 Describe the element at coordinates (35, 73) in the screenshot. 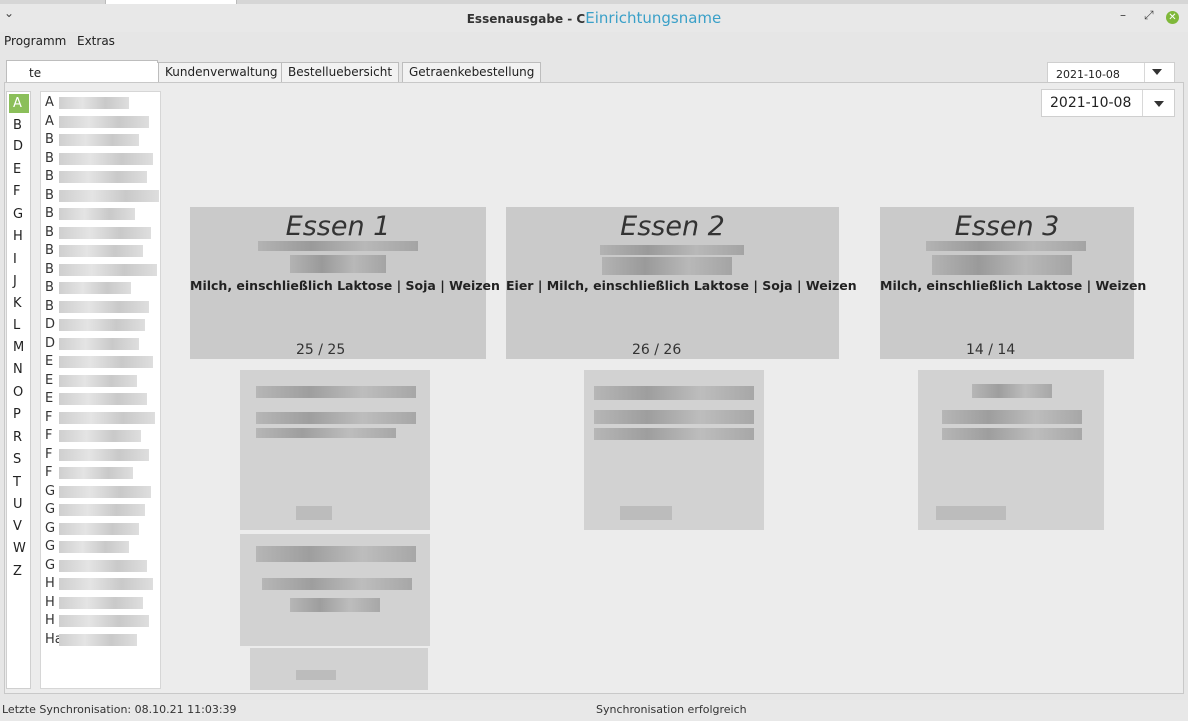

I see `tab-active-label: te` at that location.